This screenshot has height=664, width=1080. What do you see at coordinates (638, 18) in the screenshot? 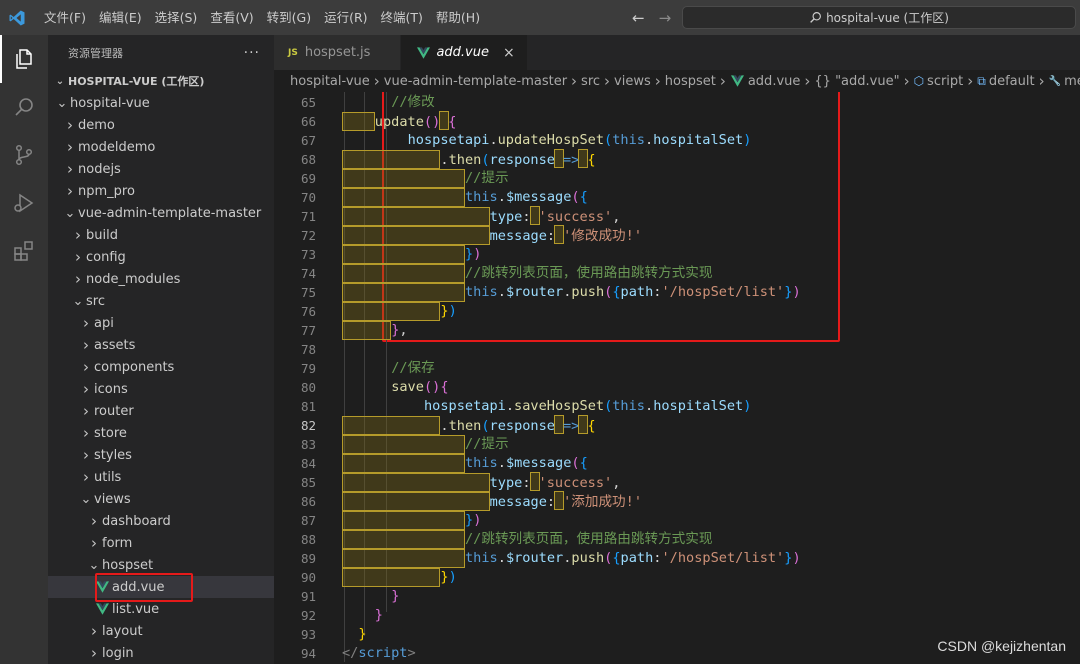
I see `back-arrow-icon: ←` at bounding box center [638, 18].